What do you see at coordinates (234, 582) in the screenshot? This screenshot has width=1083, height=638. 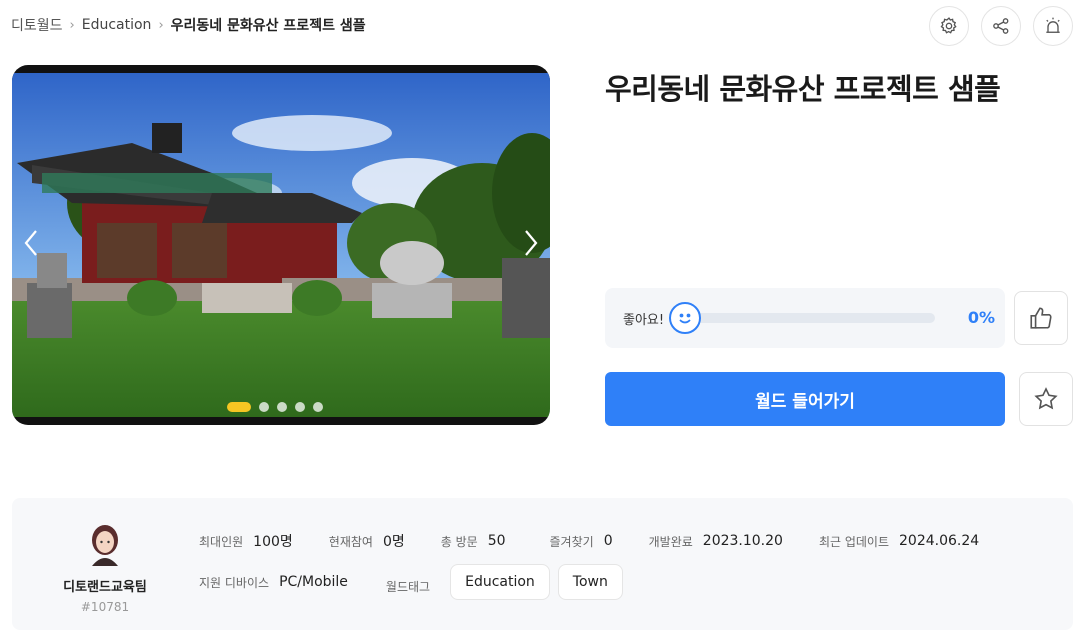 I see `device-label: 지원 디바이스` at bounding box center [234, 582].